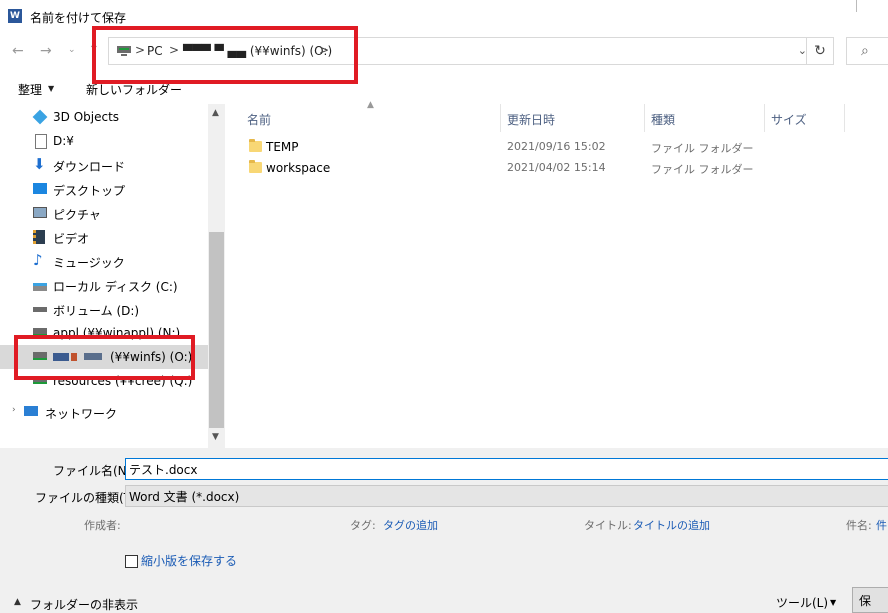 This screenshot has width=888, height=613. I want to click on back-arrow-icon: ←, so click(18, 51).